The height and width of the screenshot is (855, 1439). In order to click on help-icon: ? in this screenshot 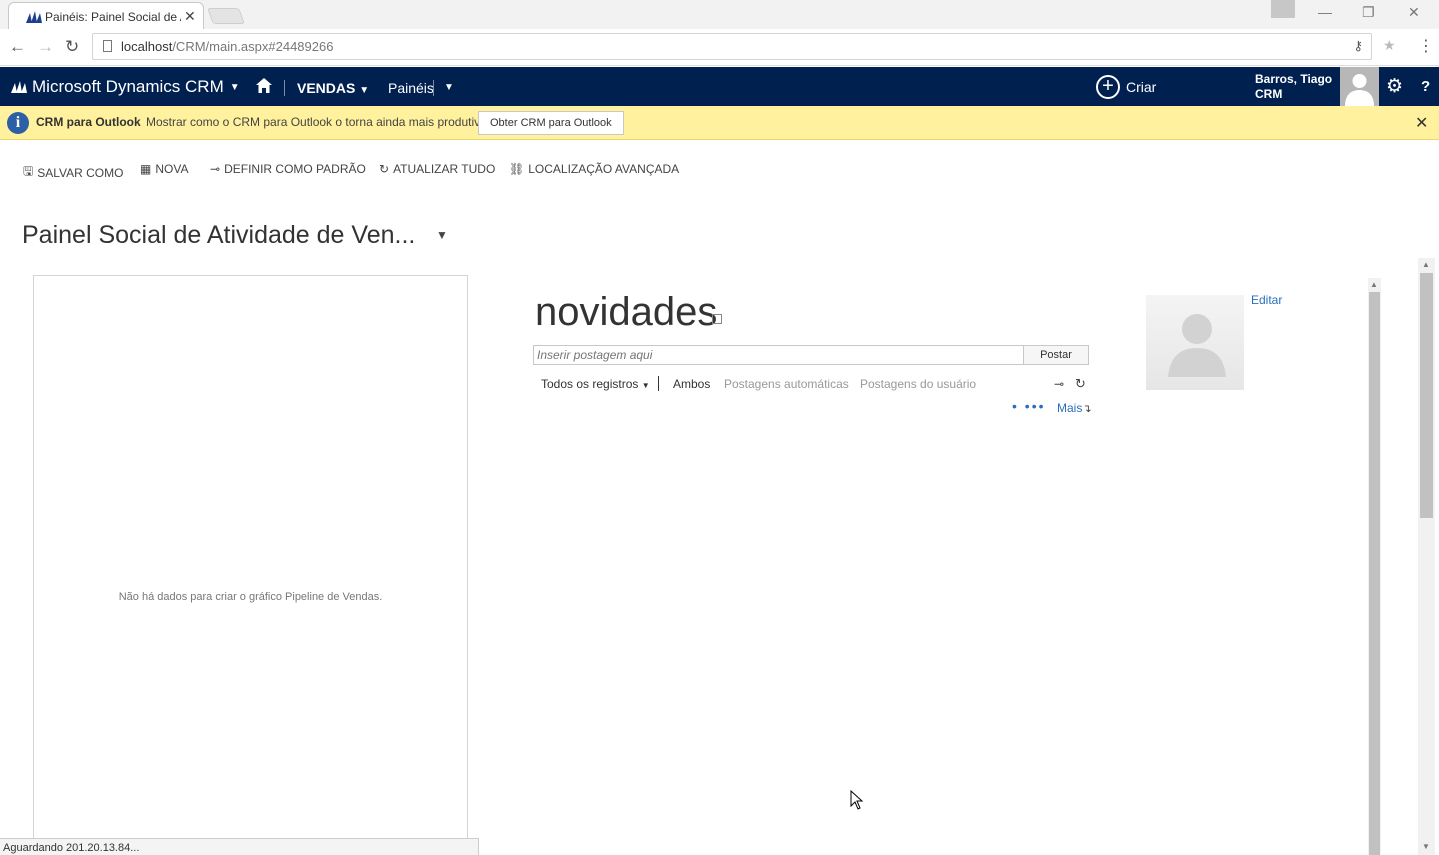, I will do `click(1425, 86)`.